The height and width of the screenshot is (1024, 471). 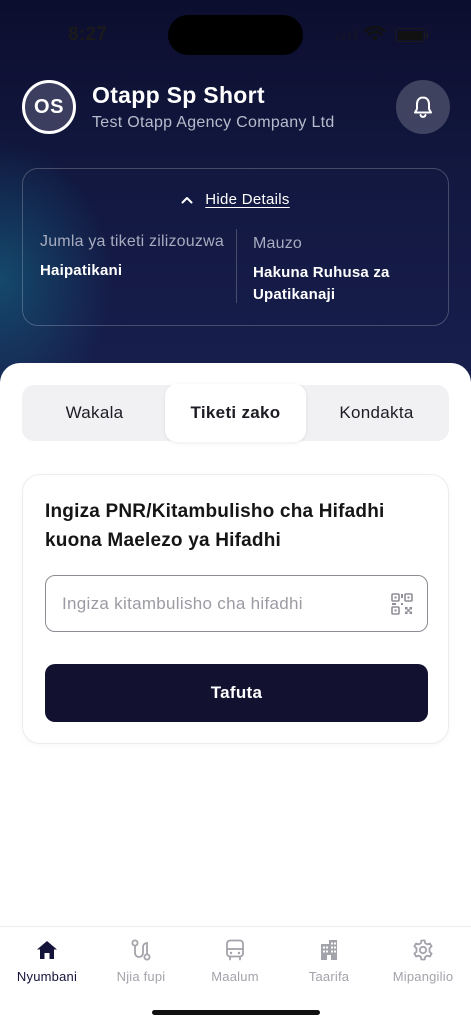 What do you see at coordinates (321, 283) in the screenshot?
I see `sales-value: Hakuna Ruhusa za Upatikanaji` at bounding box center [321, 283].